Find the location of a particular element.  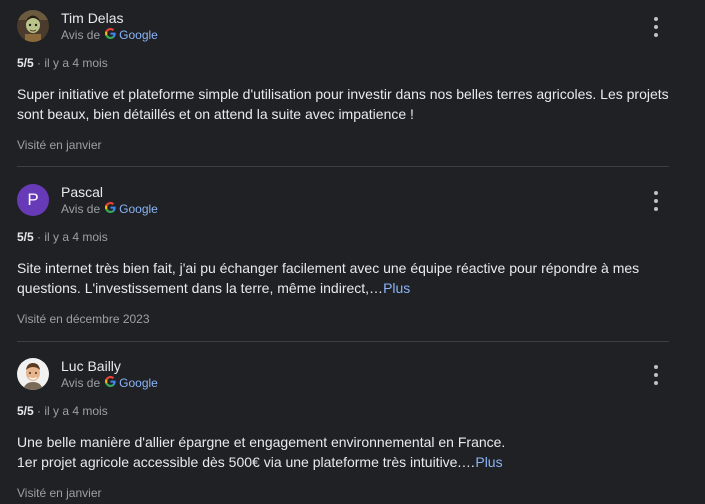

author-name: Luc Bailly is located at coordinates (91, 366).